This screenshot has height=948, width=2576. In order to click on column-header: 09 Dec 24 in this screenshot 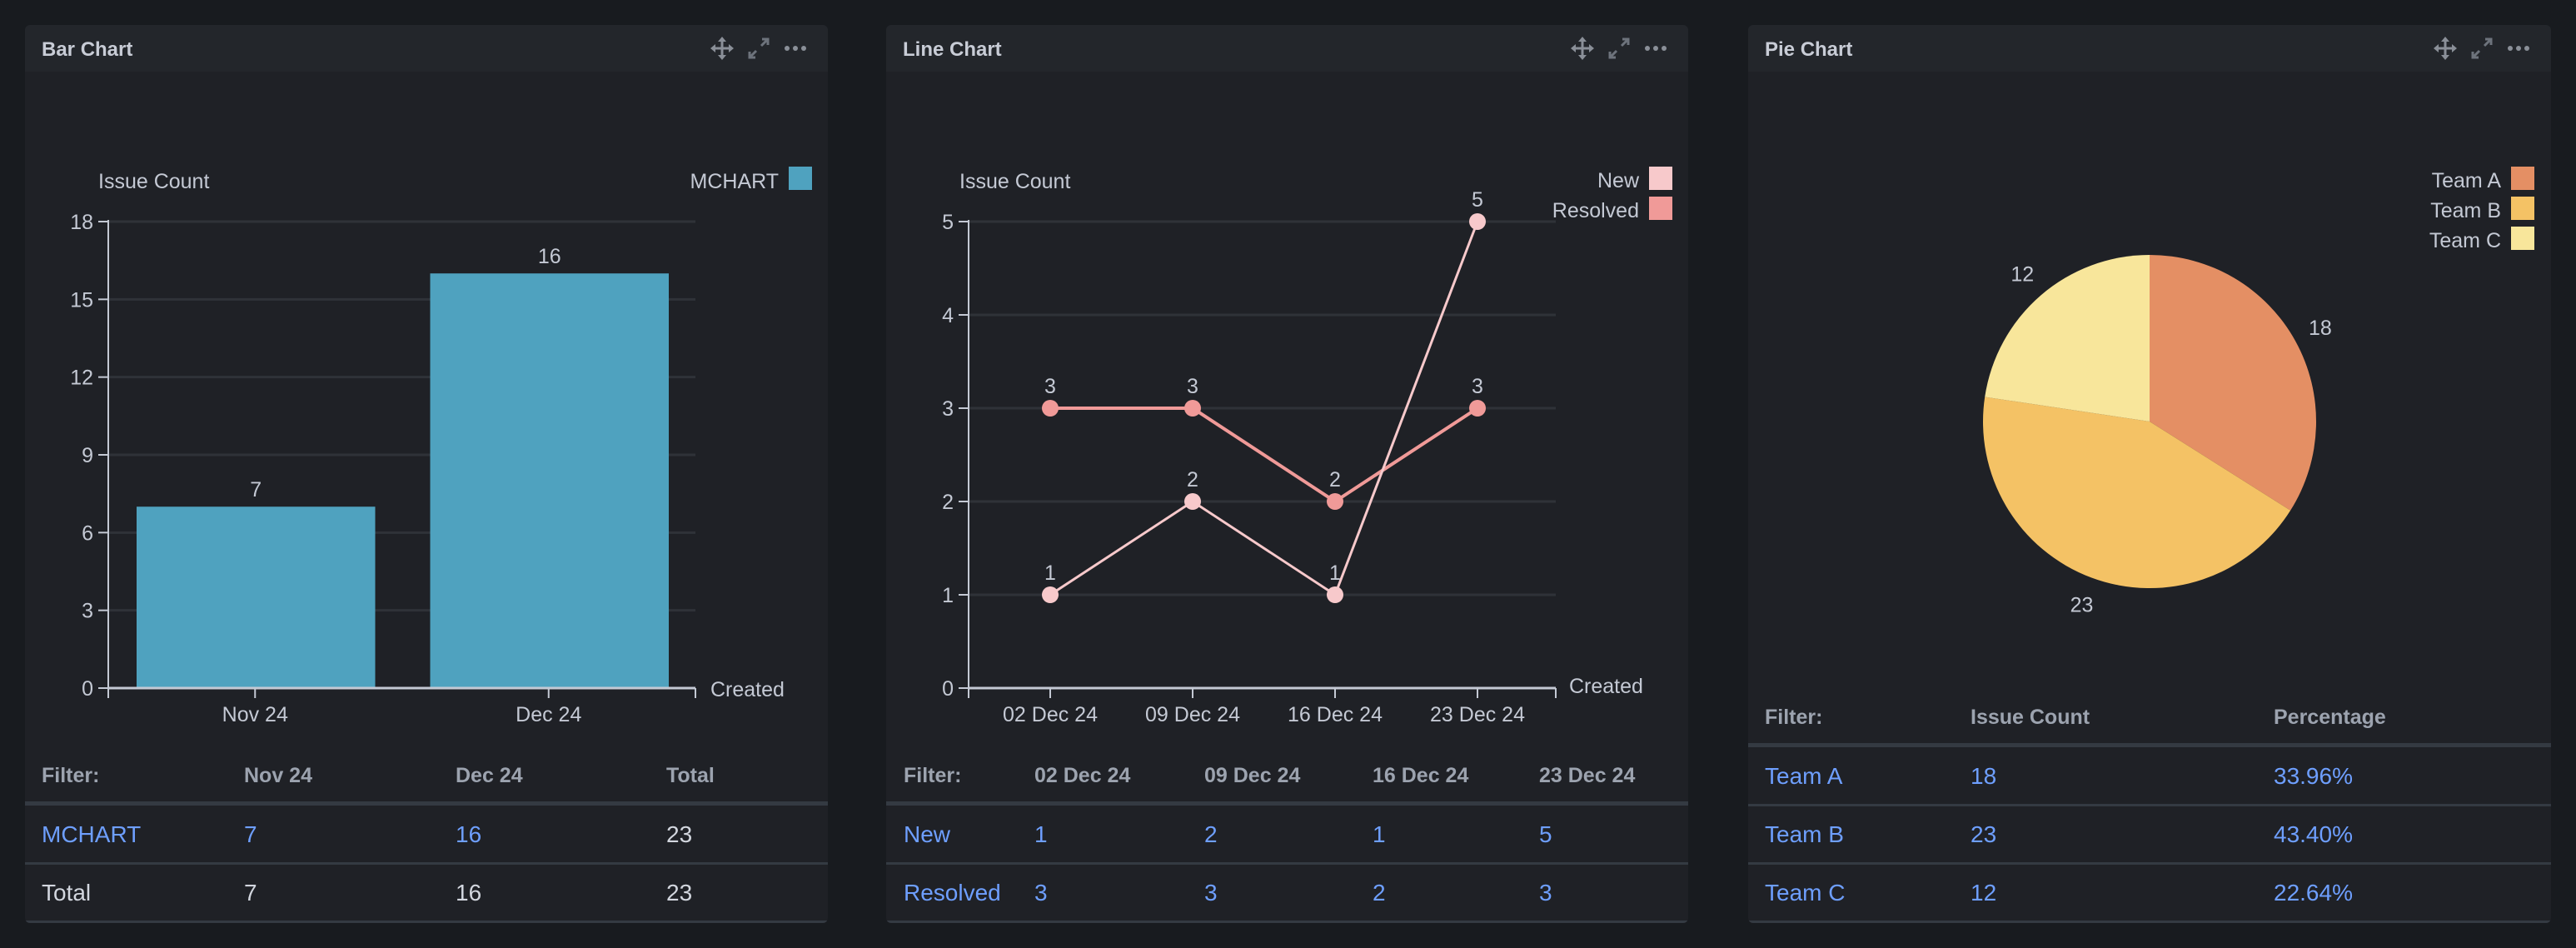, I will do `click(1252, 775)`.